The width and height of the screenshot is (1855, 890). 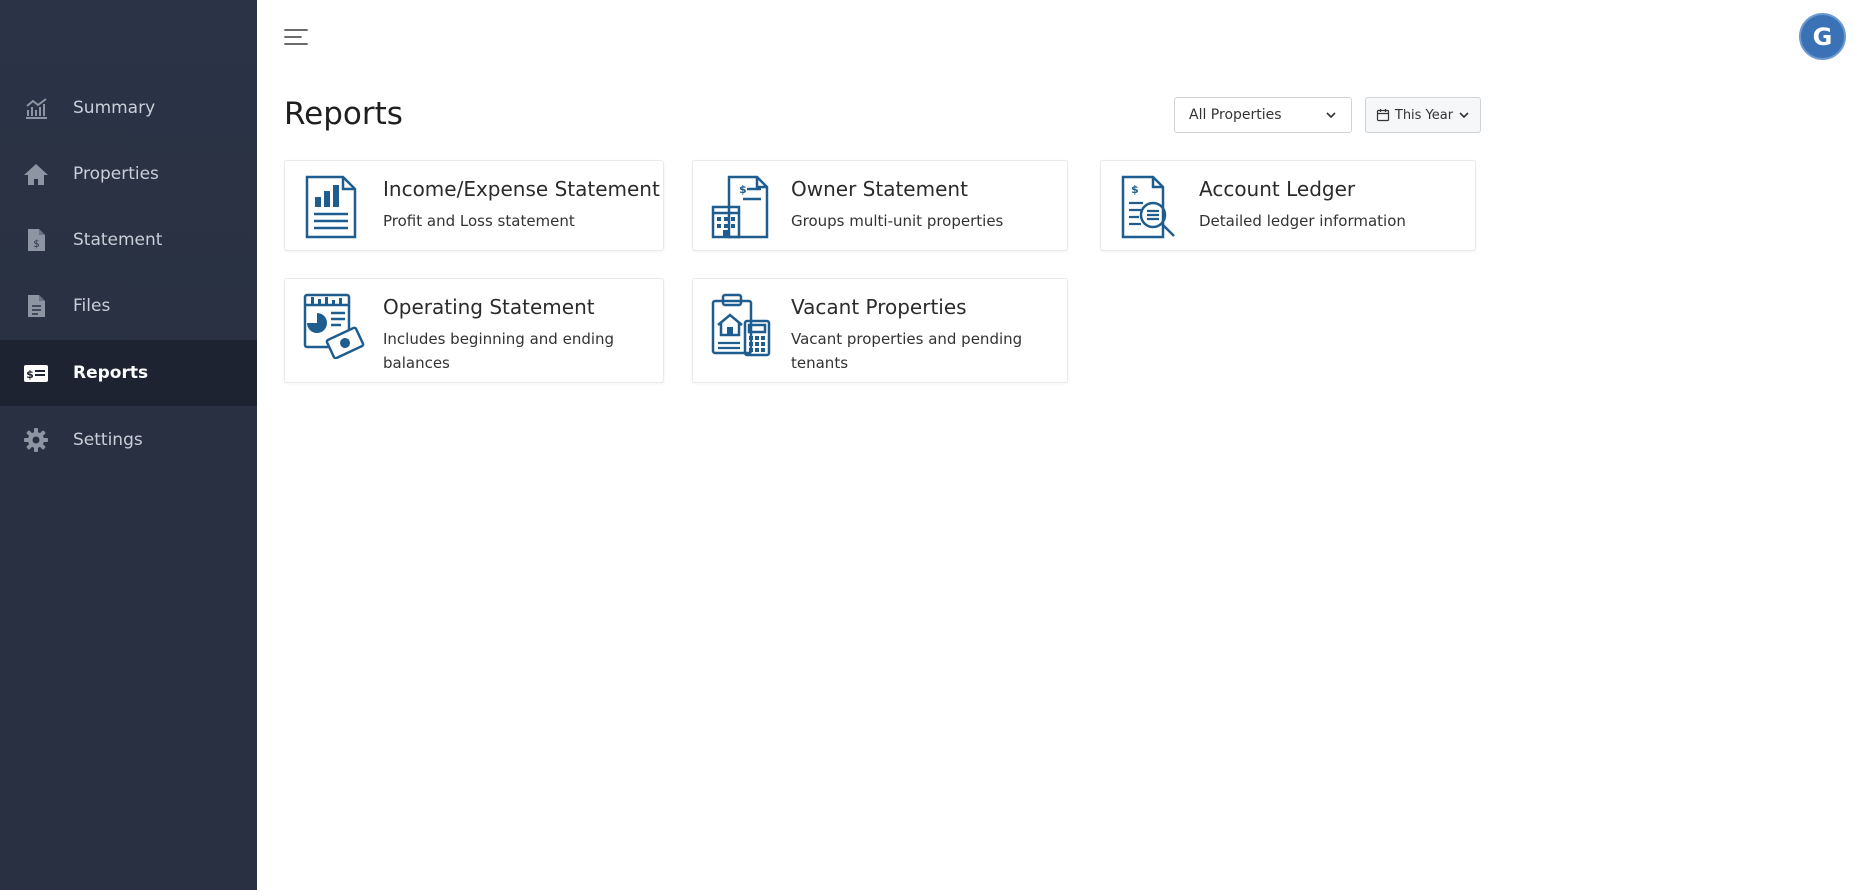 I want to click on sidebar-item-label: Files, so click(x=92, y=306).